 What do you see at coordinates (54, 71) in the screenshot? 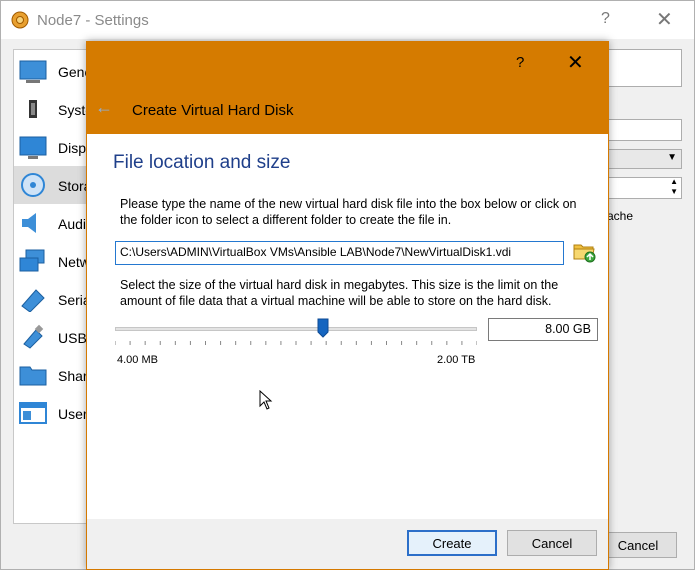
I see `sidebar-item-general: Gene` at bounding box center [54, 71].